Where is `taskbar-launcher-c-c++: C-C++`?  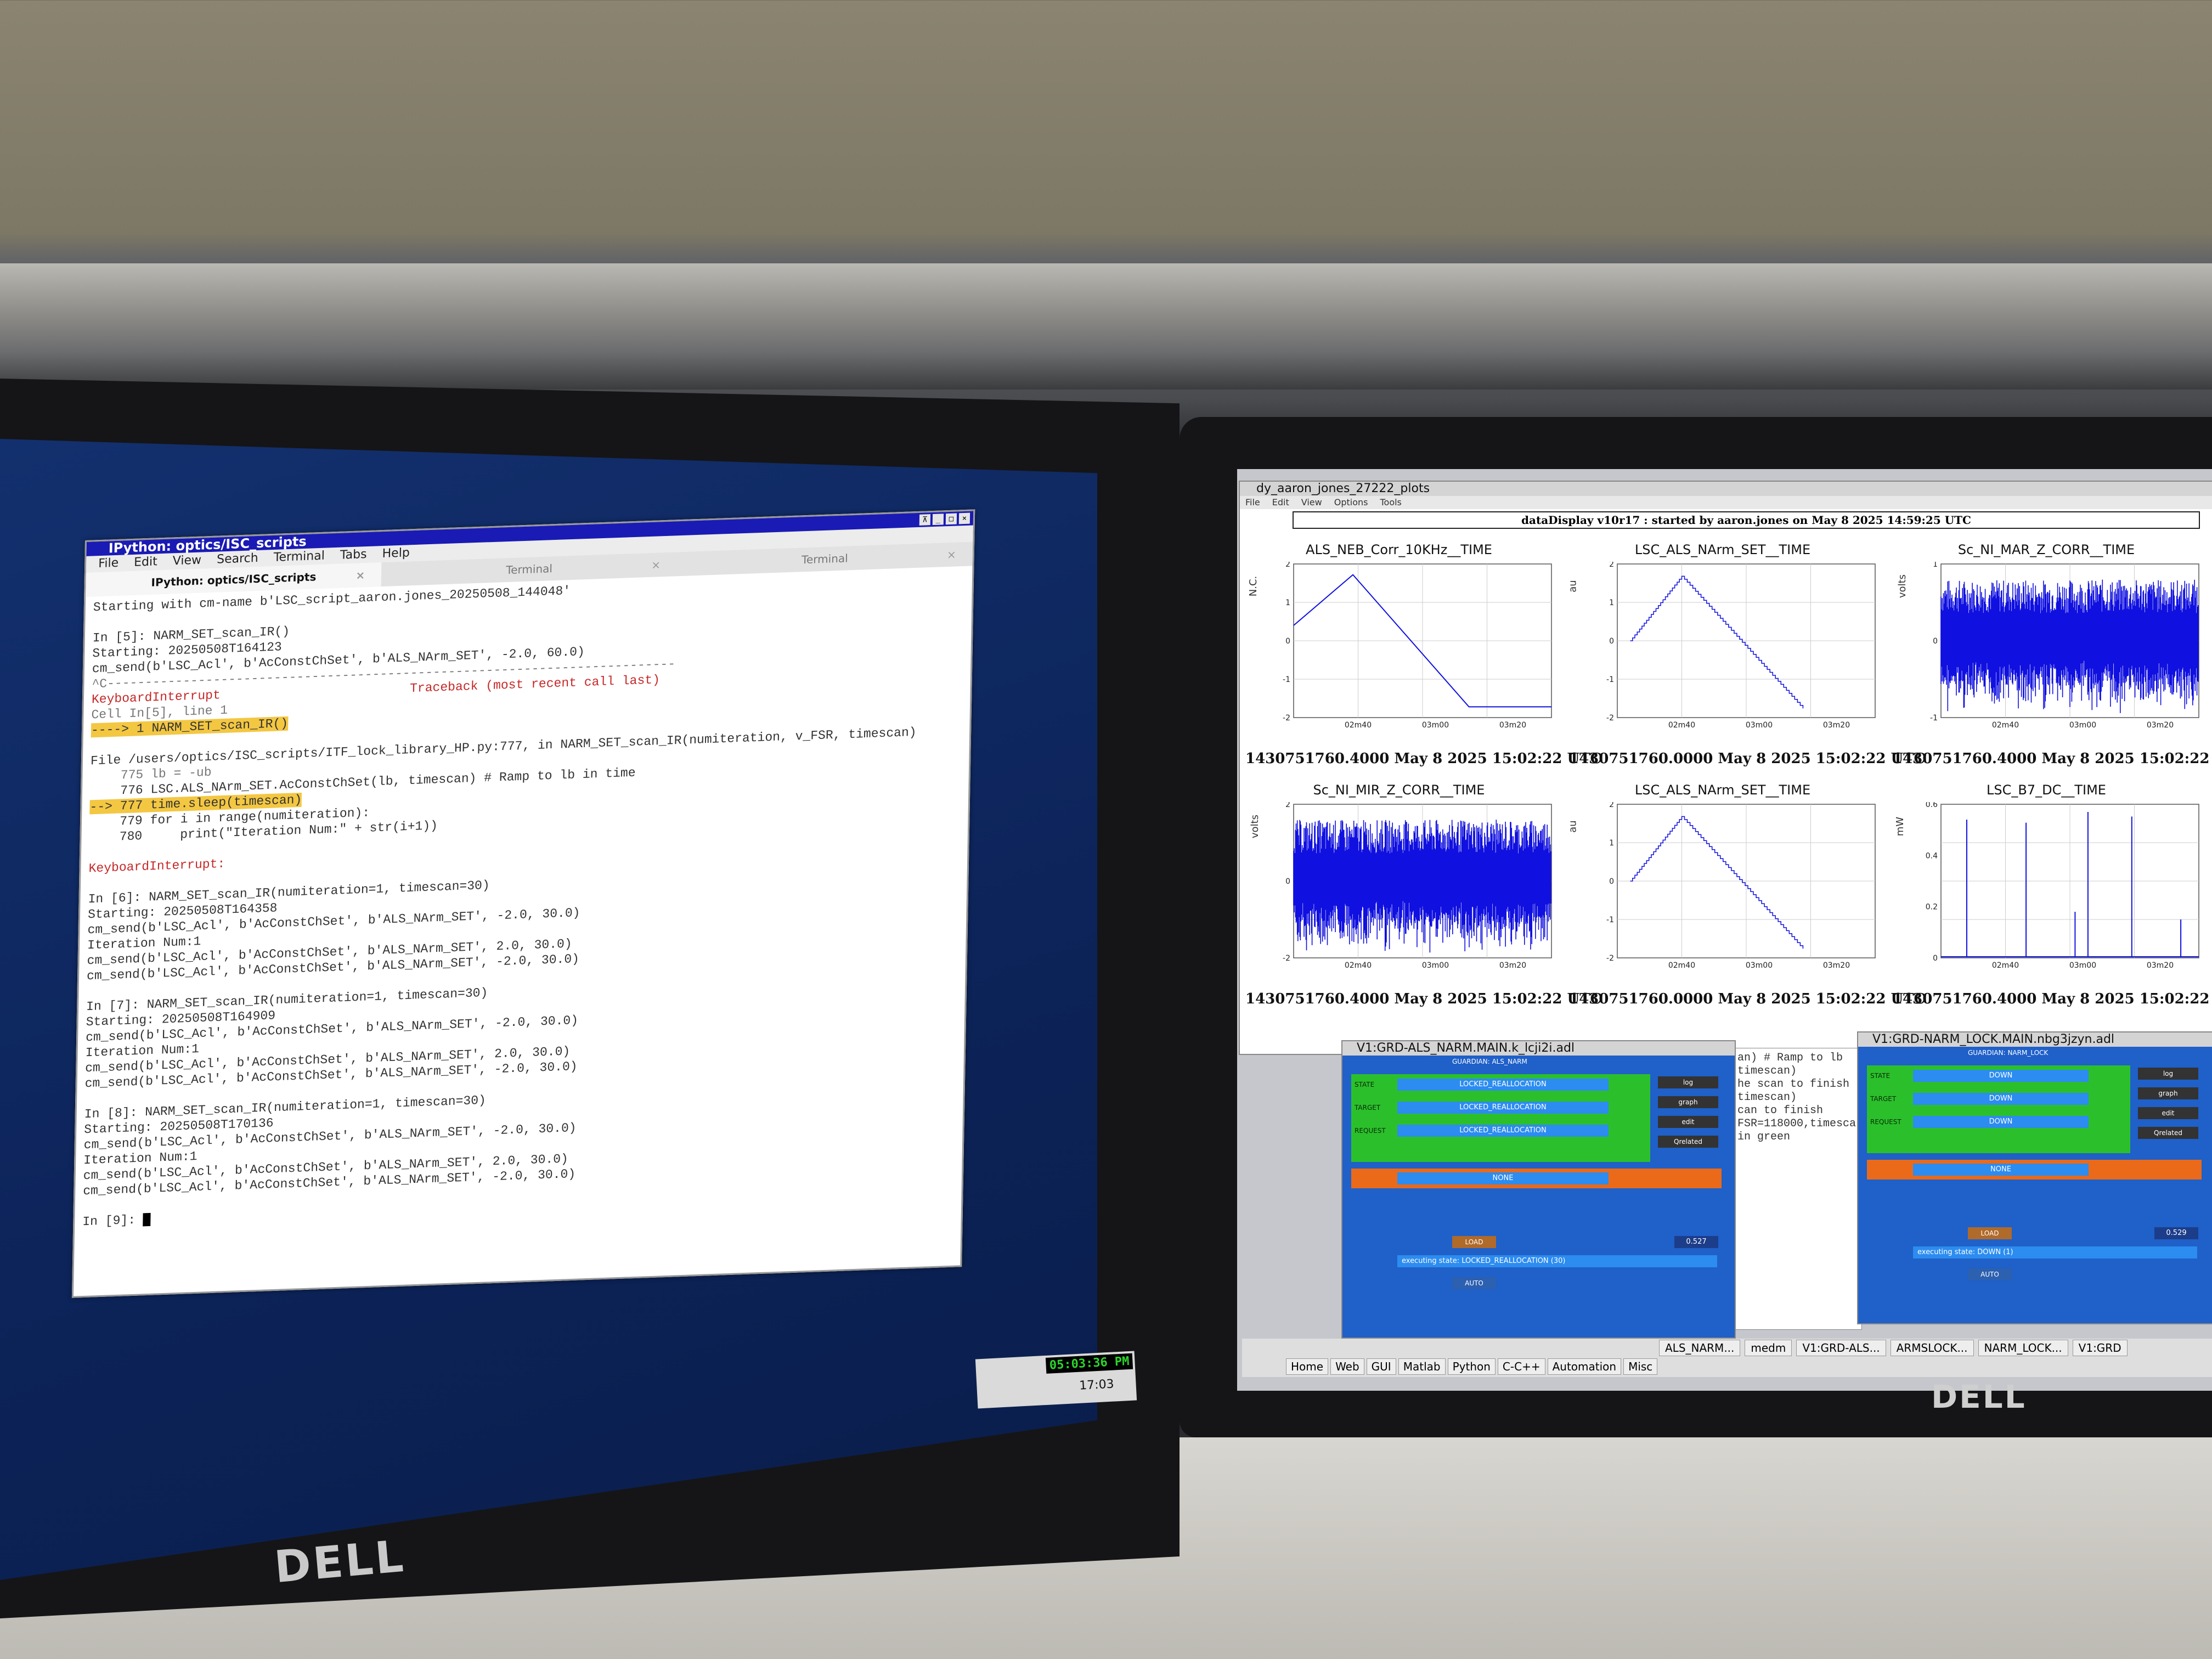 taskbar-launcher-c-c++: C-C++ is located at coordinates (1521, 1366).